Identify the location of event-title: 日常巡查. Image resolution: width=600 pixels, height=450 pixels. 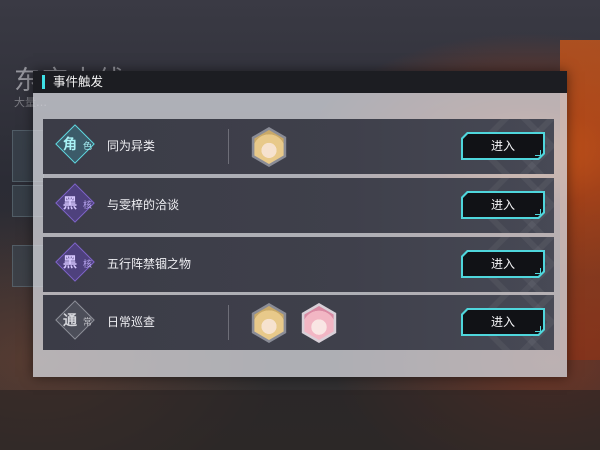
(131, 322).